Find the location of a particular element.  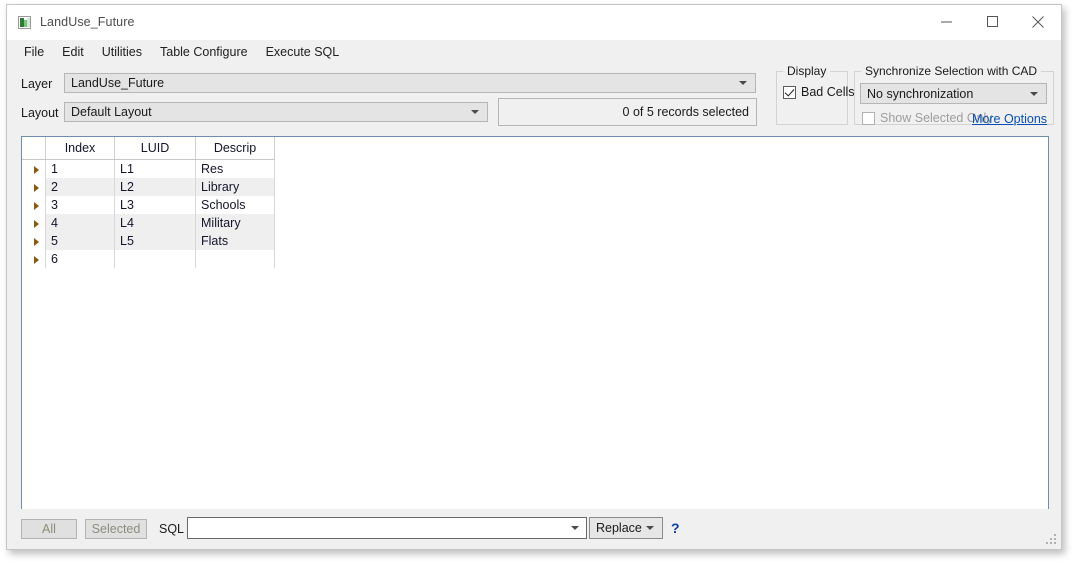

app-chart-icon is located at coordinates (24, 22).